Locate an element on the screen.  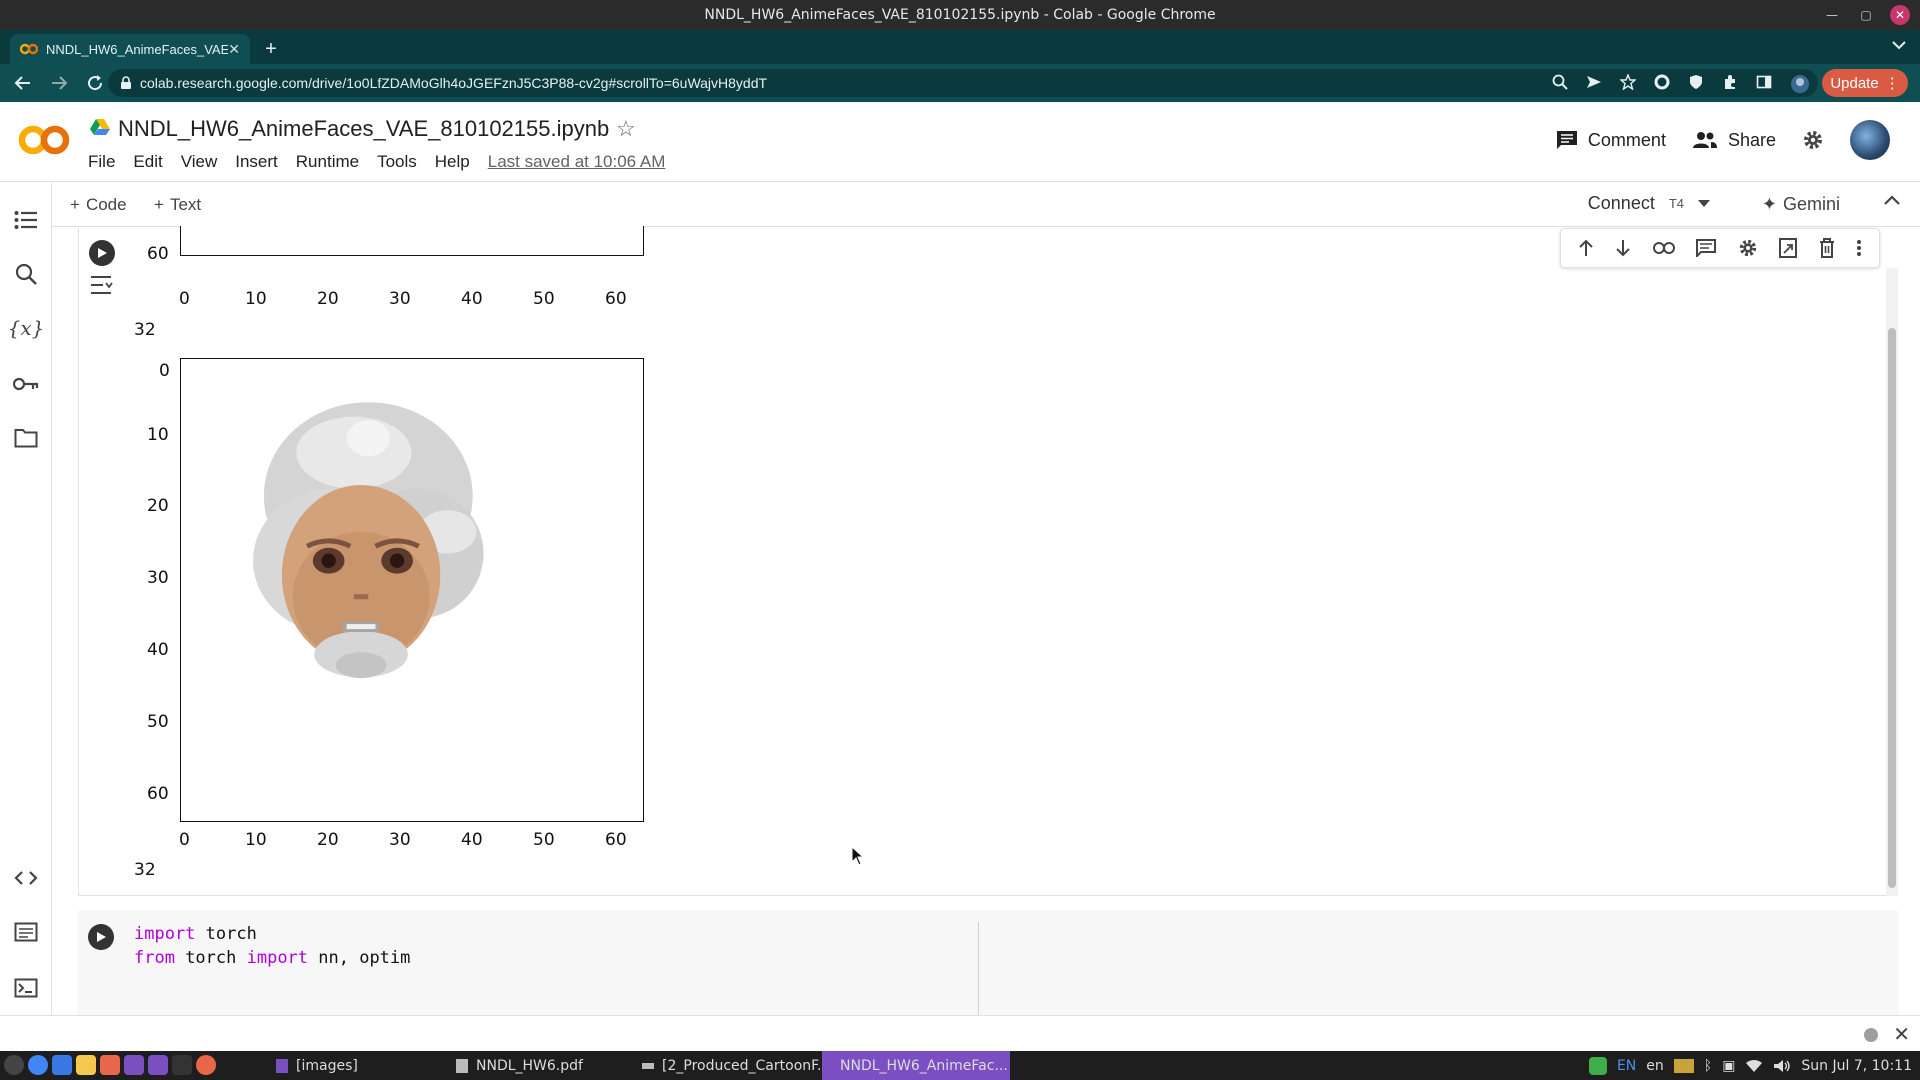
update-button: Update ⋮ is located at coordinates (1865, 83).